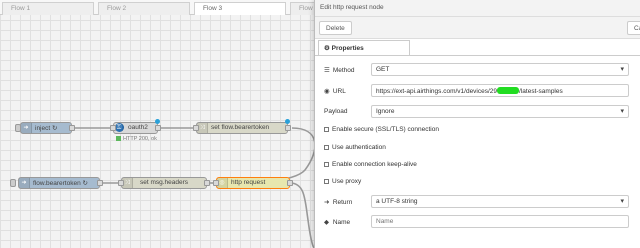  I want to click on node-http-request: ◎ http request, so click(253, 183).